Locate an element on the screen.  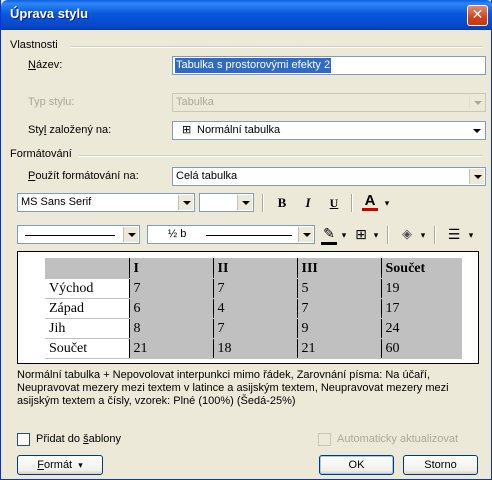
apply-to-label: Použít formátování na: is located at coordinates (83, 176).